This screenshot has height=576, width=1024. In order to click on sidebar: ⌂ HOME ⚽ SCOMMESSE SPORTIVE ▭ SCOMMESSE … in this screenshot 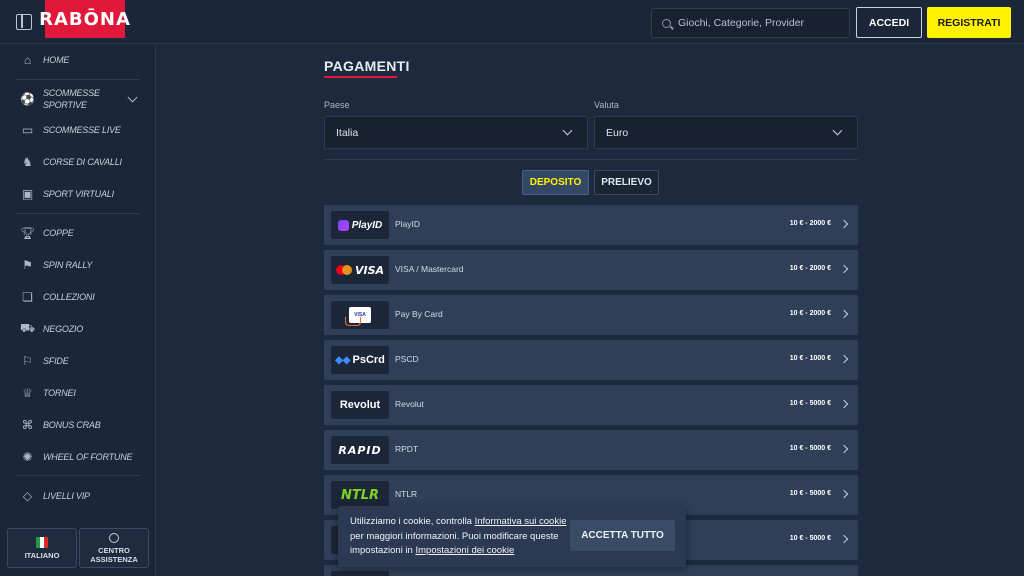, I will do `click(78, 310)`.